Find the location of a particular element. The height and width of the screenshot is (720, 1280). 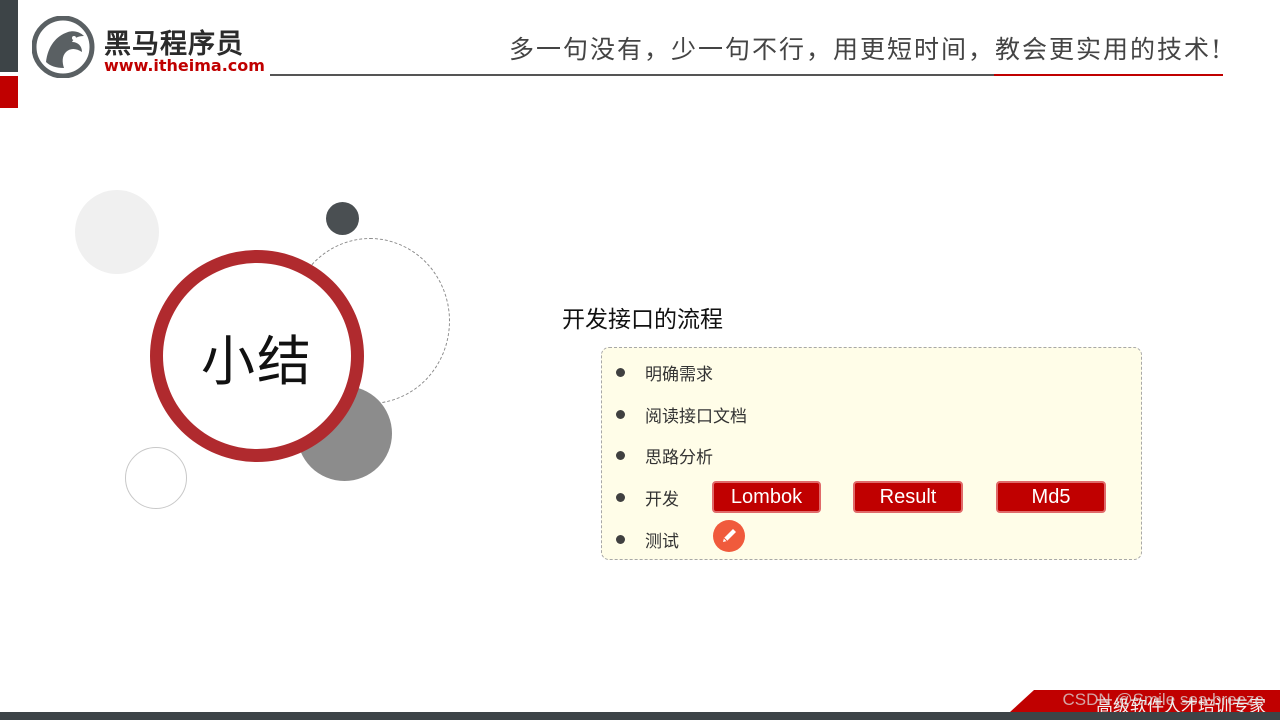

section-title: 开发接口的流程 is located at coordinates (642, 320).